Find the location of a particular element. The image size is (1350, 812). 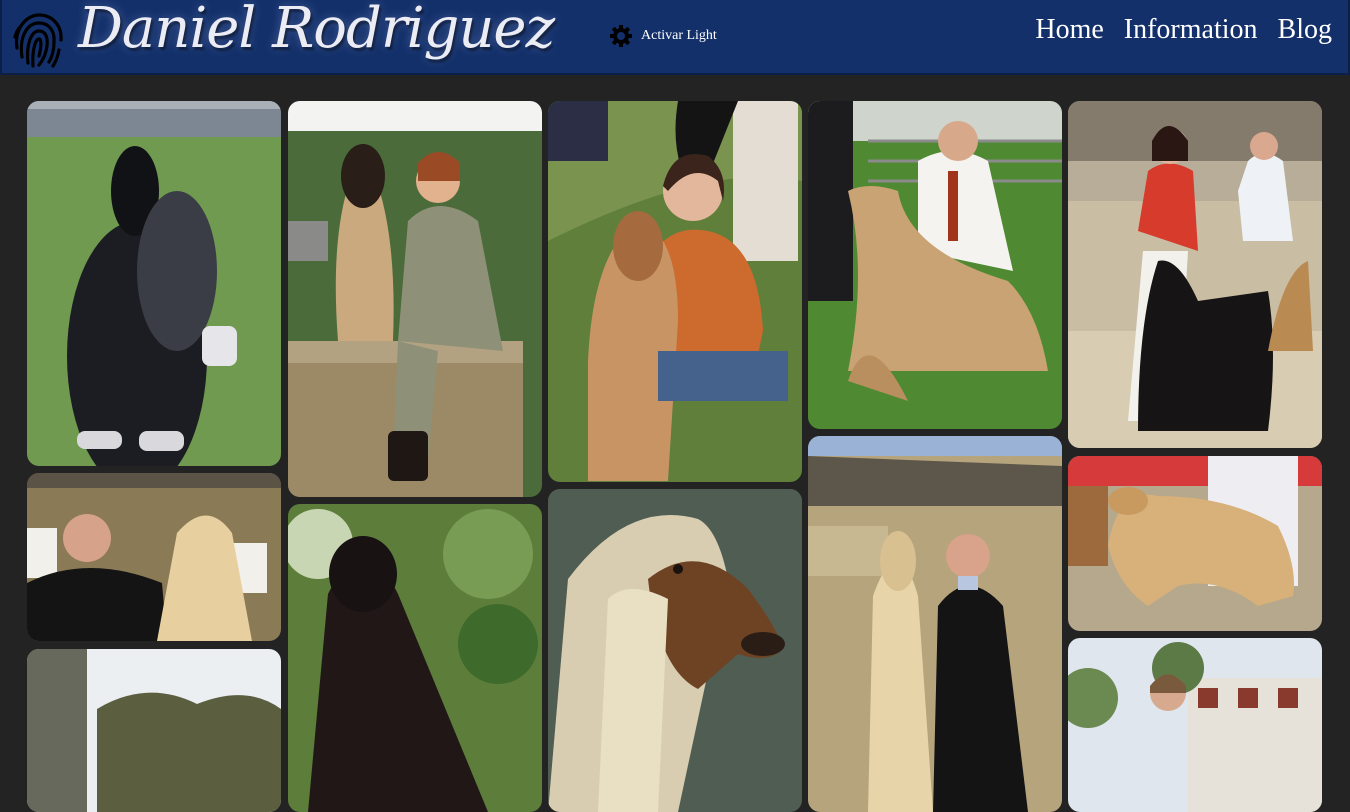

woman-hugging-hound-photo is located at coordinates (675, 291).